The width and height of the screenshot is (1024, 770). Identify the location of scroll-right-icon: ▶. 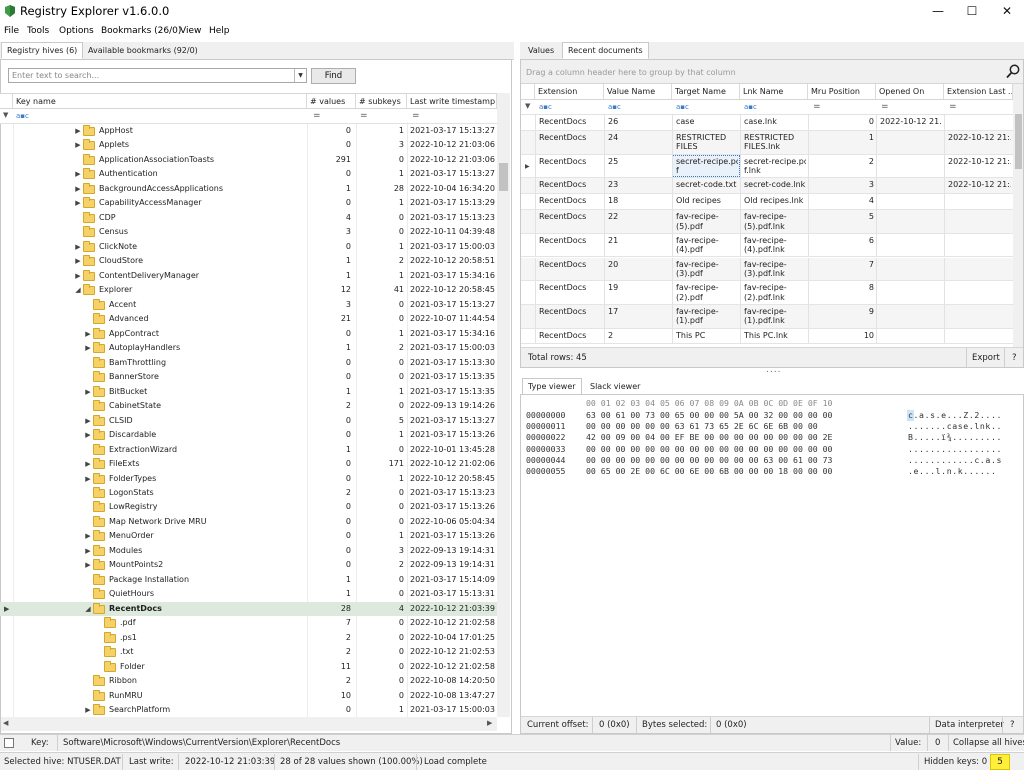
(489, 723).